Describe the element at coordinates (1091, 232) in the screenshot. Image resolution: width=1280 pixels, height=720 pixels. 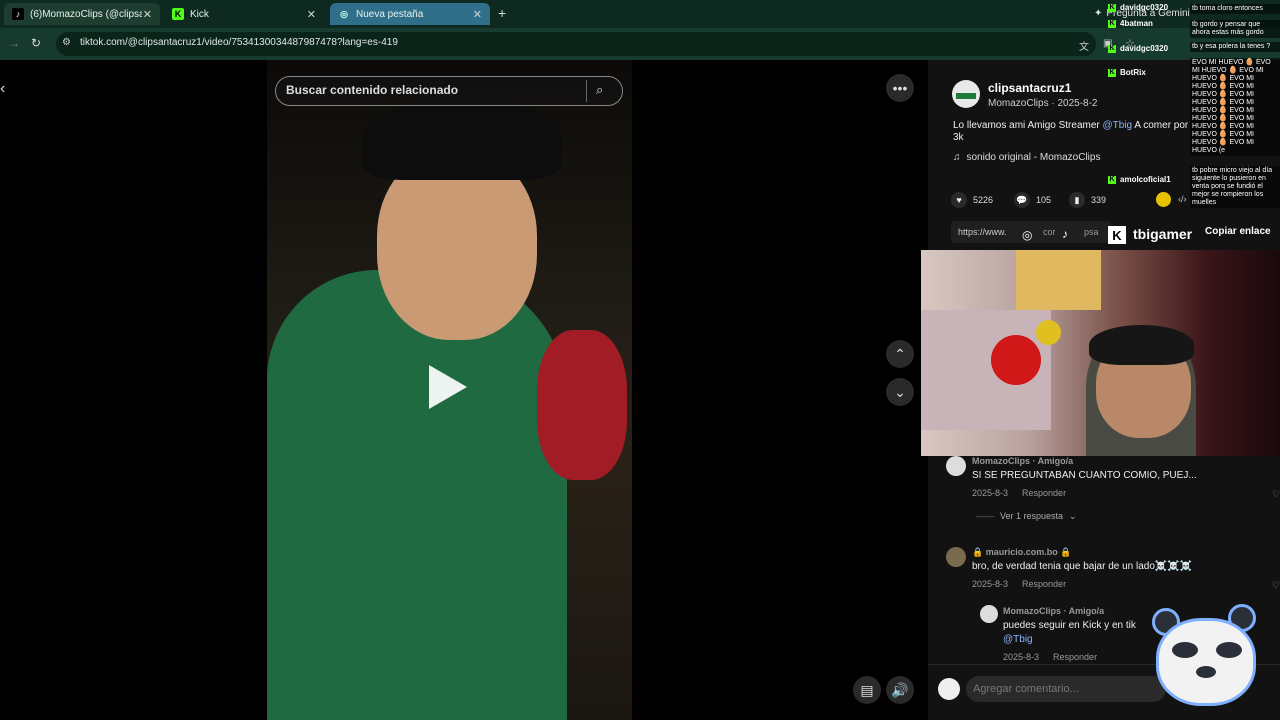
I see `link-text-end: psa` at that location.